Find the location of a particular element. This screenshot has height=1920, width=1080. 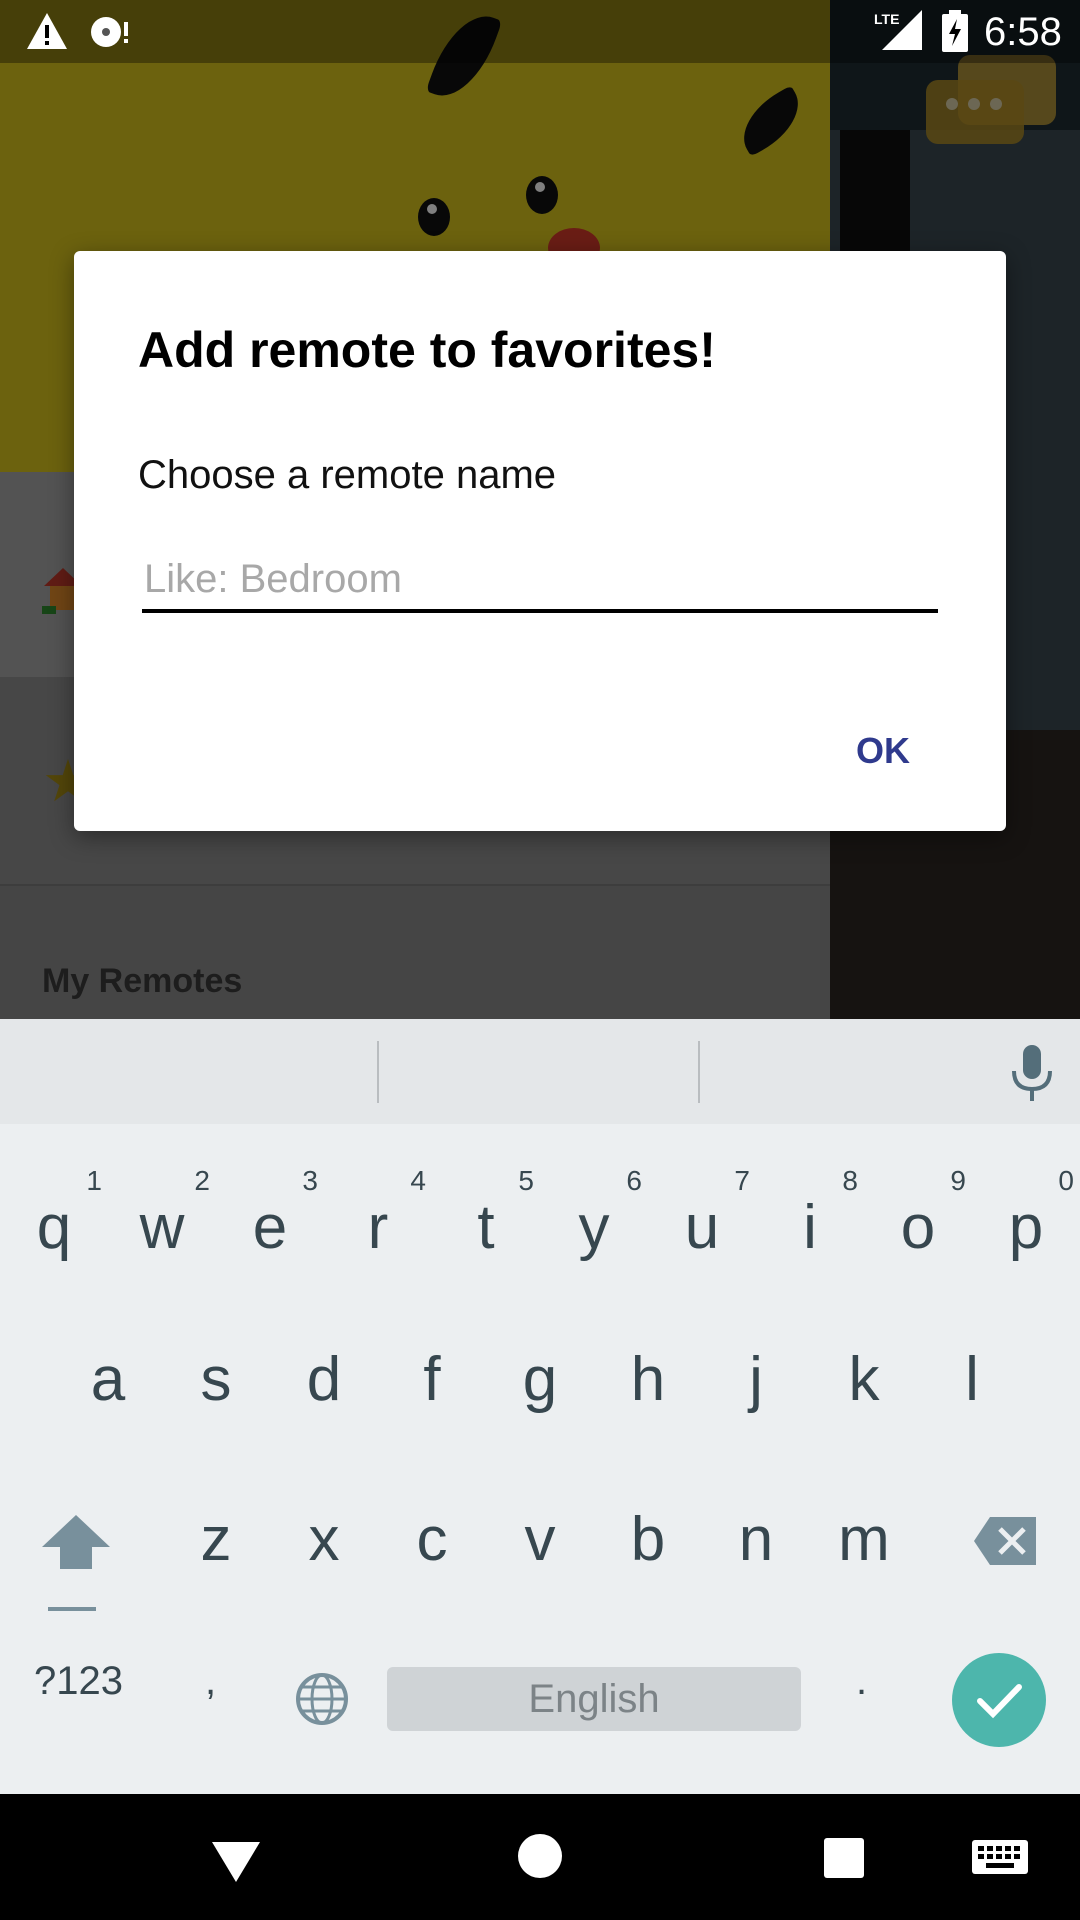

key-k: k is located at coordinates (864, 1367).